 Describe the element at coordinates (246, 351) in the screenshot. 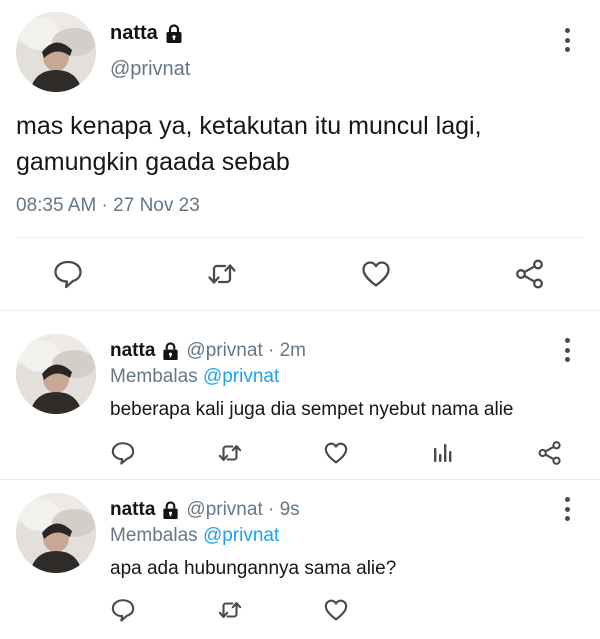

I see `handle-and-time: @privnat · 2m` at that location.